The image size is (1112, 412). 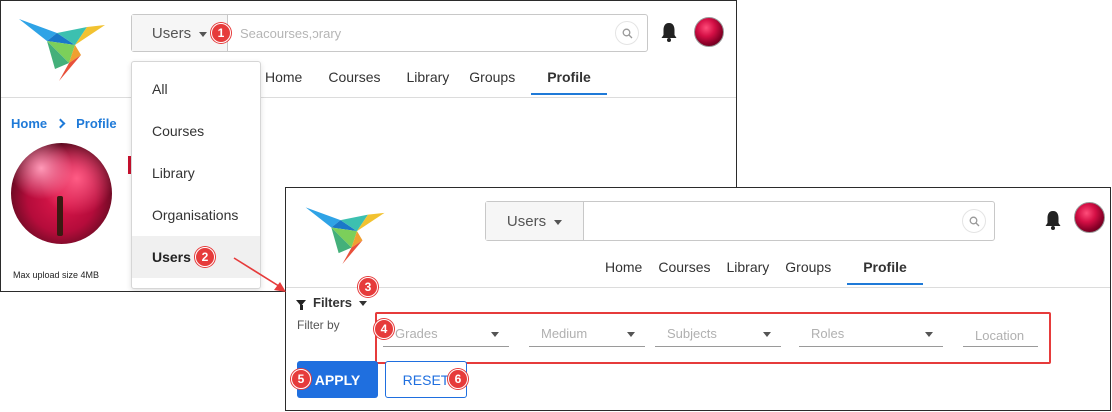 I want to click on callout-4: 4, so click(x=384, y=329).